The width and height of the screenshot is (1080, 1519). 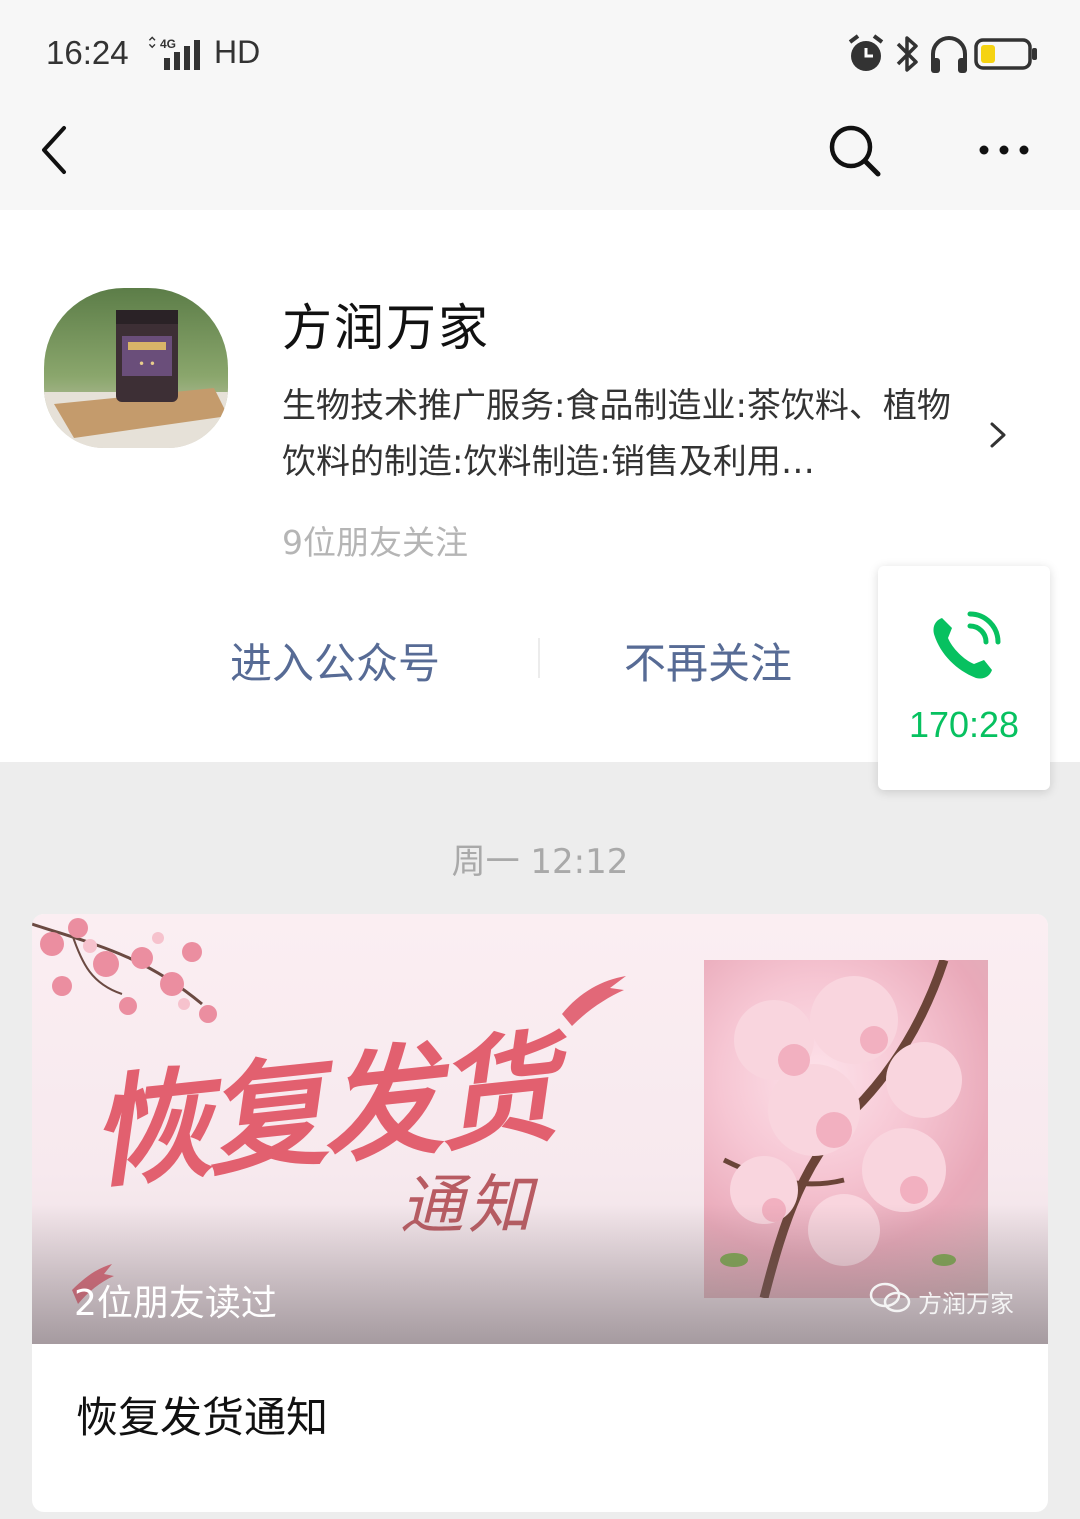 I want to click on alarm-icon, so click(x=866, y=52).